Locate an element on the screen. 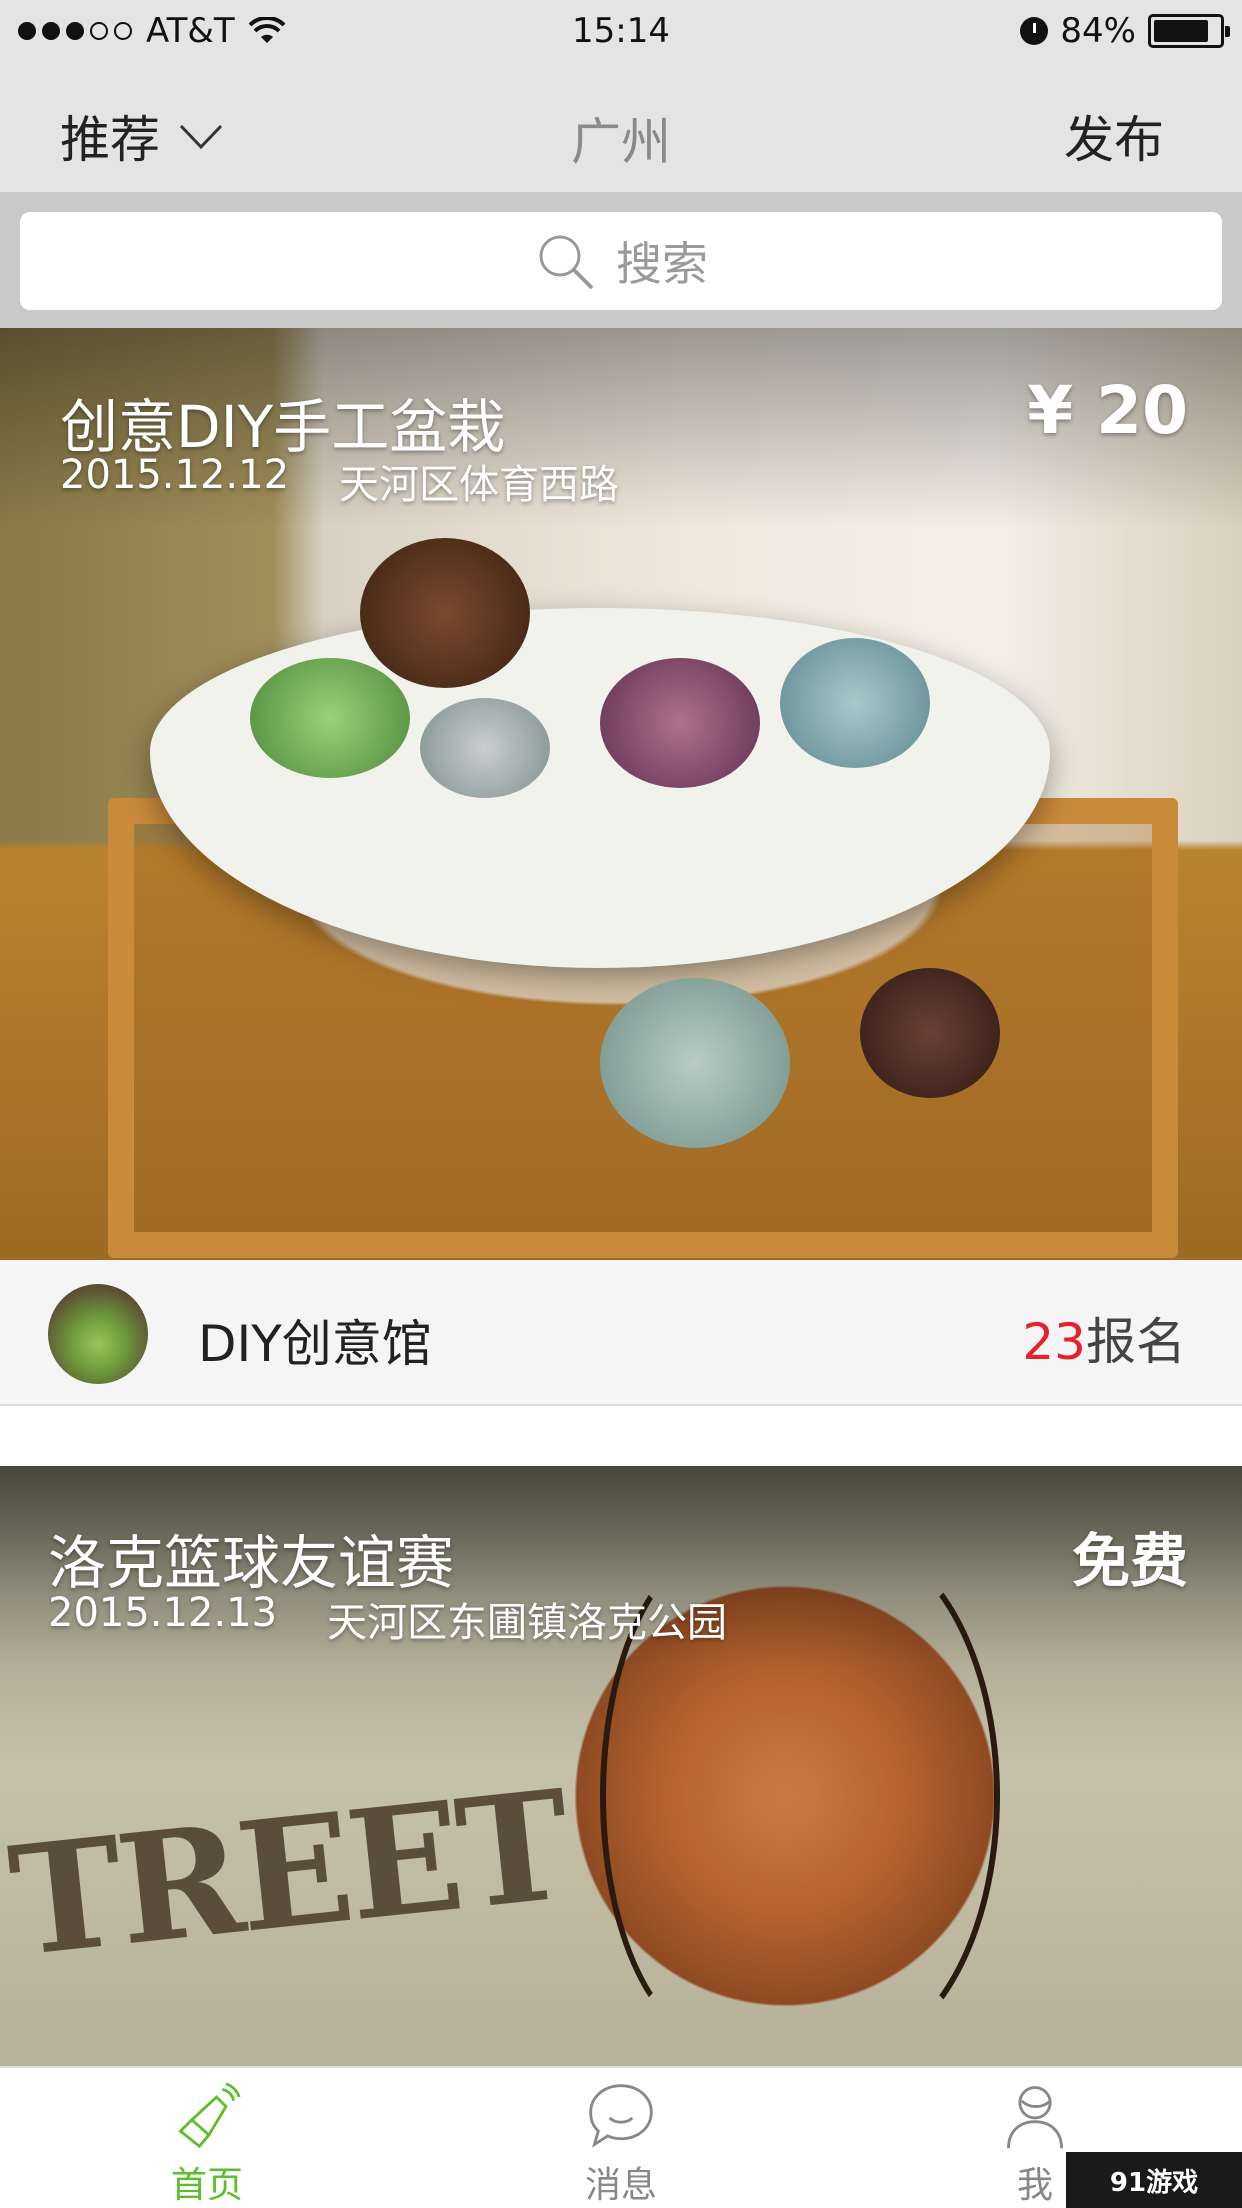 The width and height of the screenshot is (1242, 2208). tab-home: 首页 is located at coordinates (207, 2138).